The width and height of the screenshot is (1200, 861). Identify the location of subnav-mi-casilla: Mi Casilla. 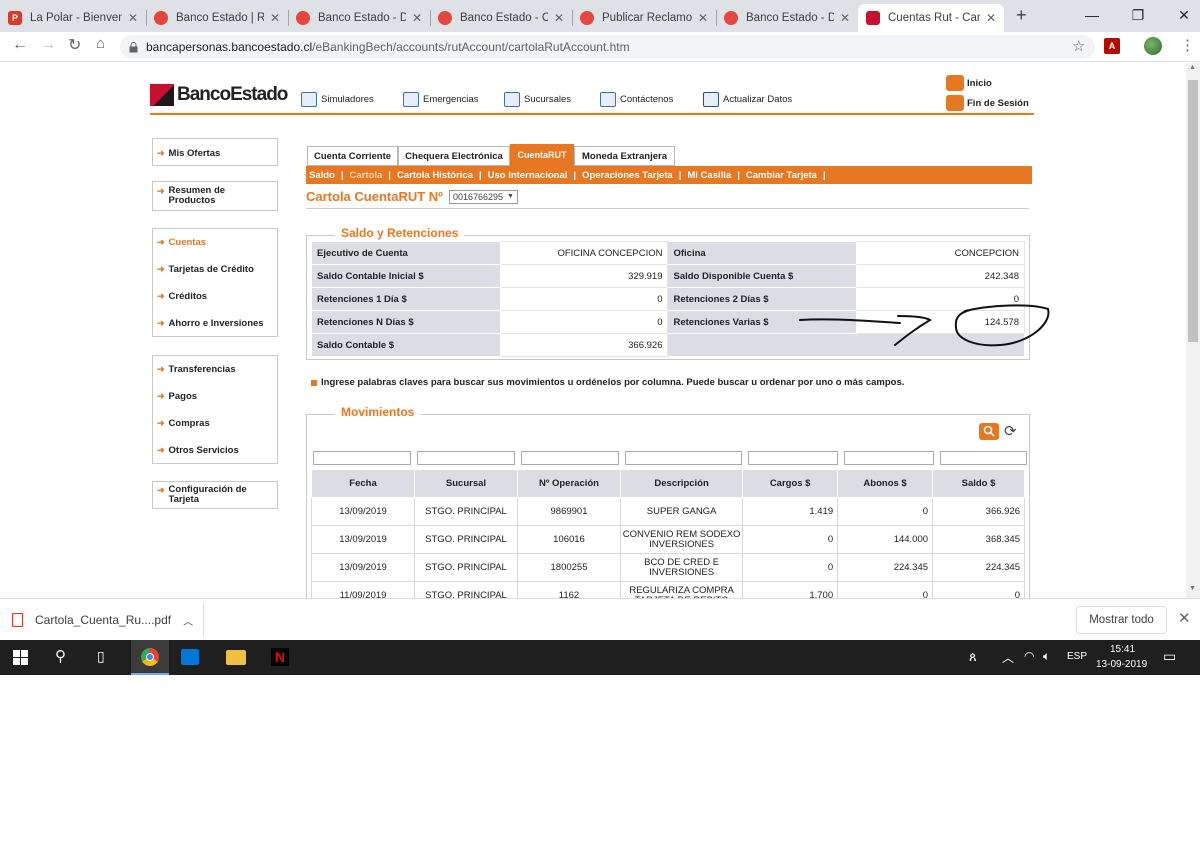
(709, 175).